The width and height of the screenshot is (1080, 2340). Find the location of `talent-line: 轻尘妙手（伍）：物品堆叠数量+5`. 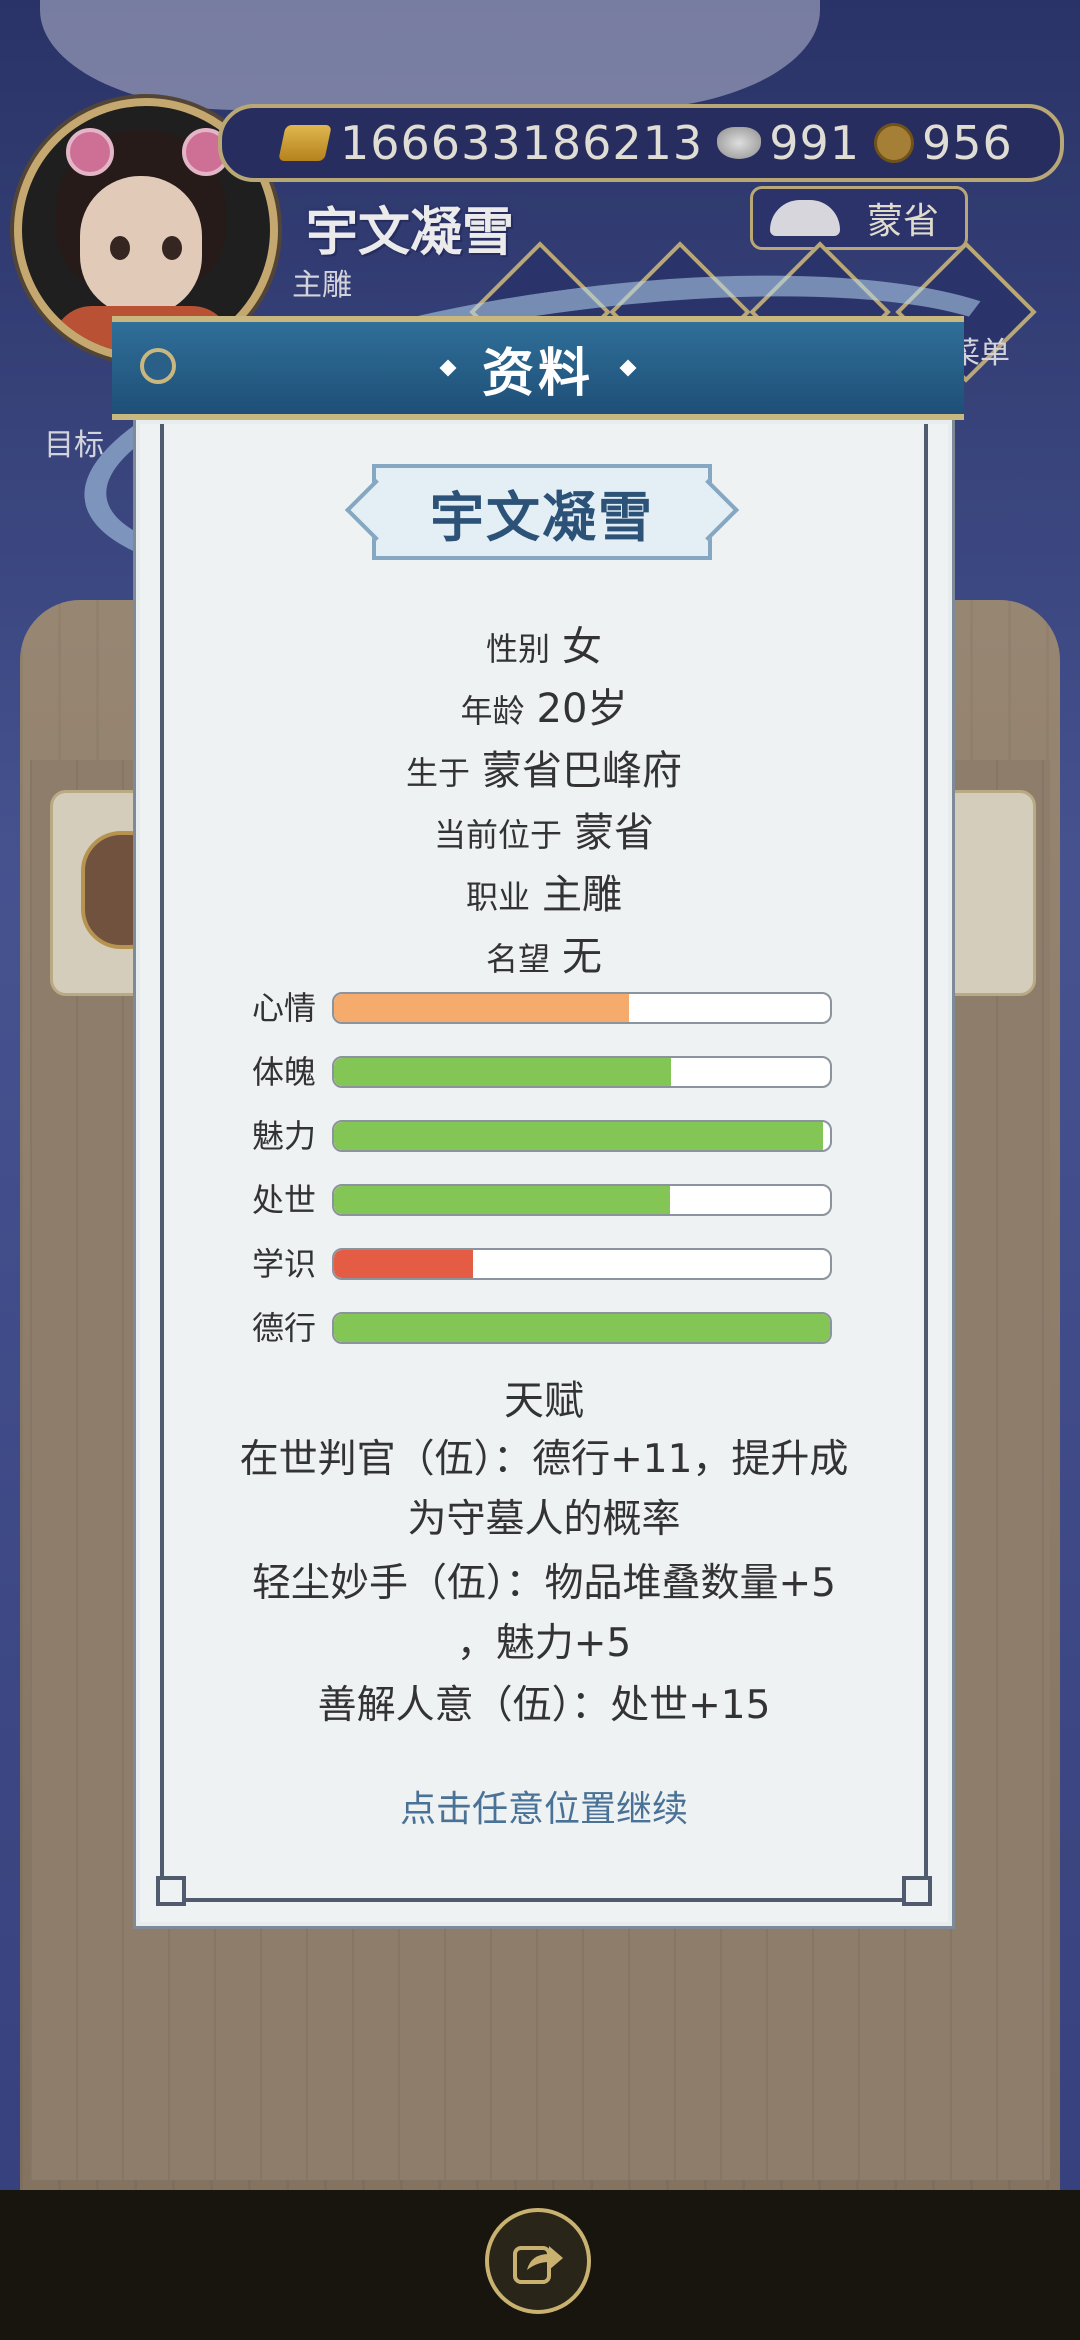

talent-line: 轻尘妙手（伍）：物品堆叠数量+5 is located at coordinates (544, 1583).